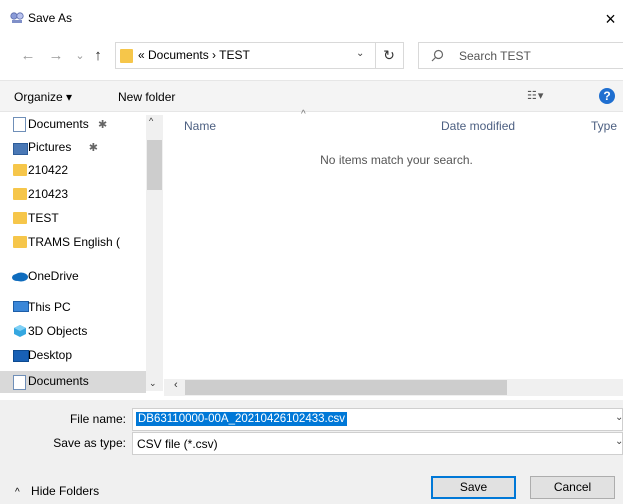 This screenshot has width=623, height=504. I want to click on 3d-objects-icon, so click(20, 331).